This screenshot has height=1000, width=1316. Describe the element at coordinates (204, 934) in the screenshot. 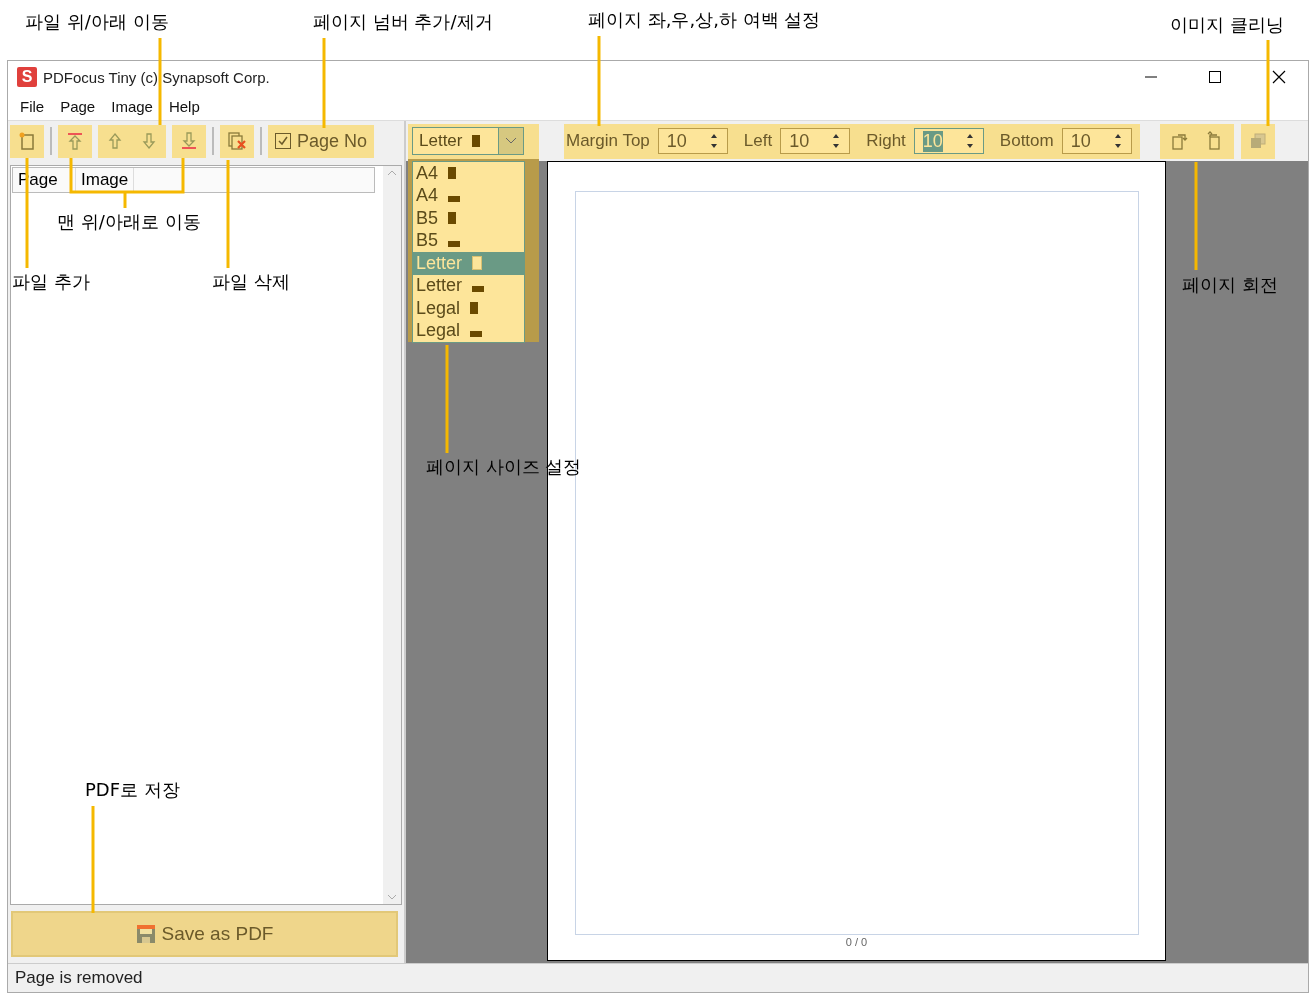

I see `save-as-pdf-button: Save as PDF` at that location.